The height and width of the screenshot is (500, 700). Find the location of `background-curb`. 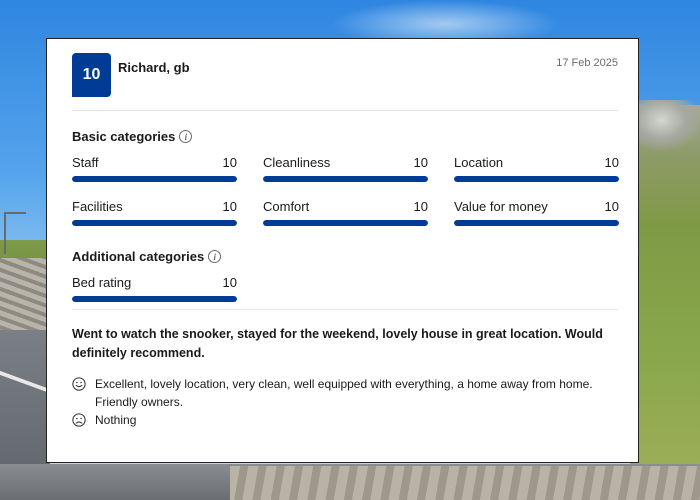

background-curb is located at coordinates (465, 483).